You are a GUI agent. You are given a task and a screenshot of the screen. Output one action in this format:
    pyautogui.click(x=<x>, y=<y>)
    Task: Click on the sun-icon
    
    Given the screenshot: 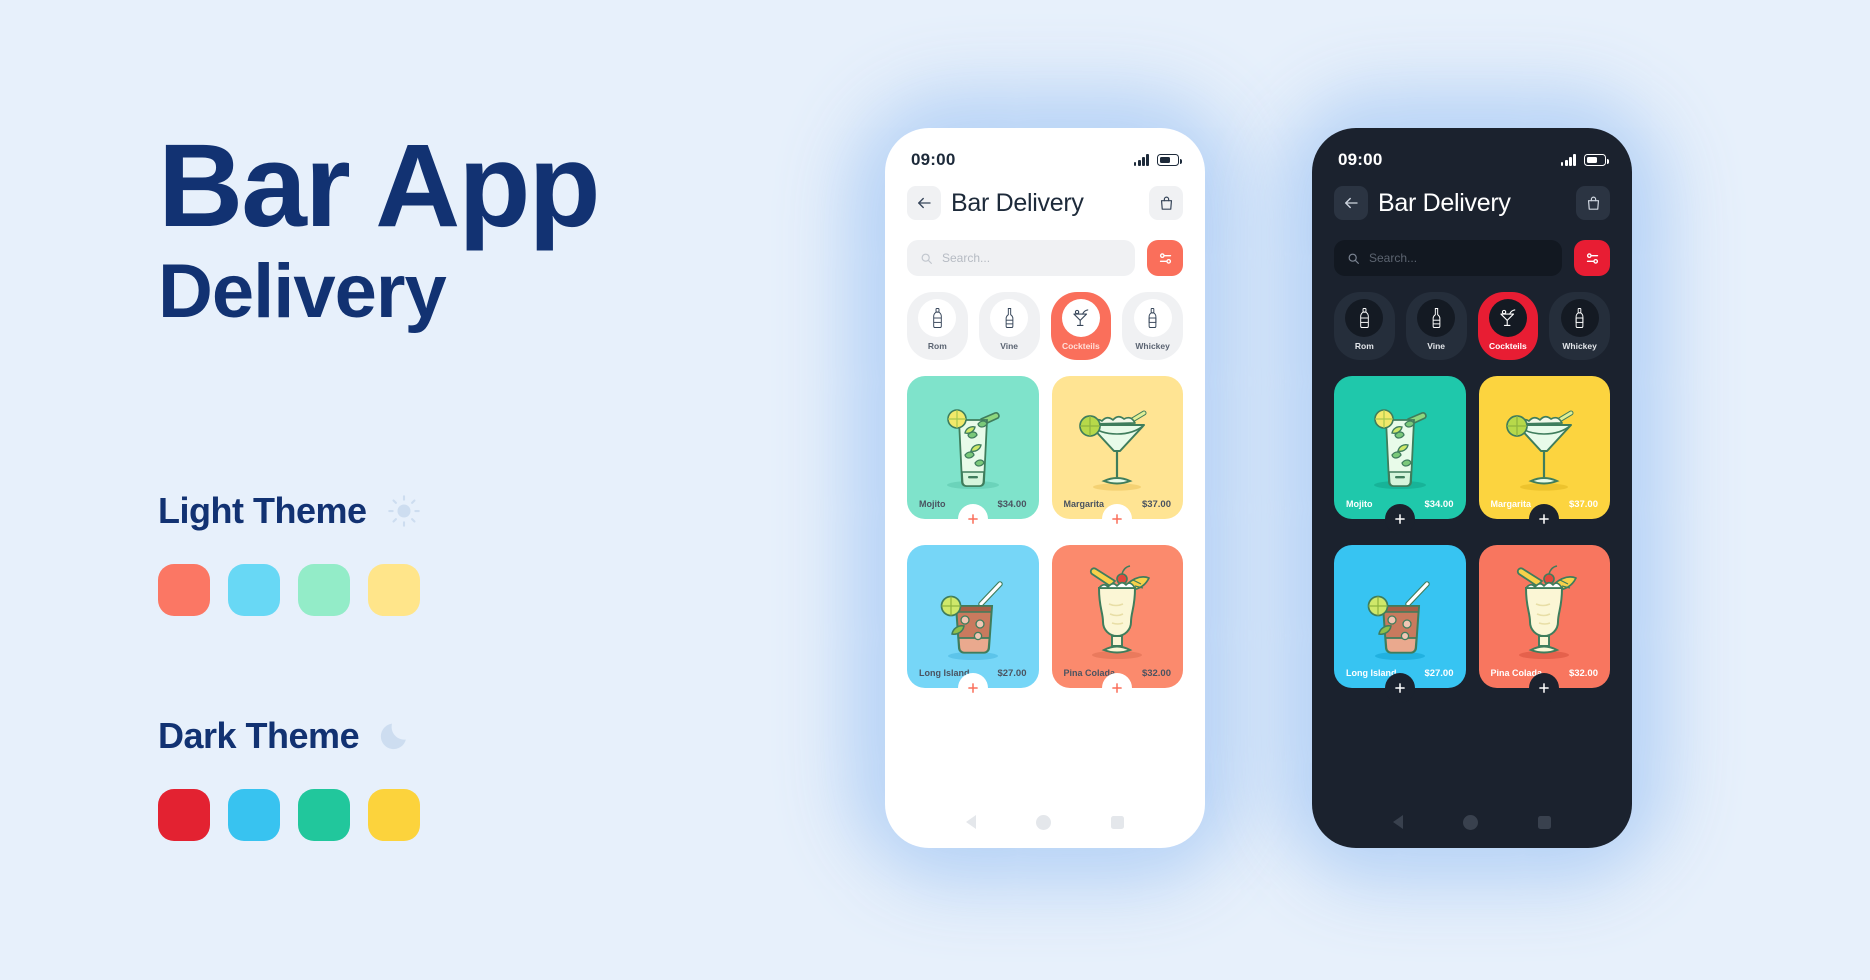 What is the action you would take?
    pyautogui.click(x=403, y=511)
    